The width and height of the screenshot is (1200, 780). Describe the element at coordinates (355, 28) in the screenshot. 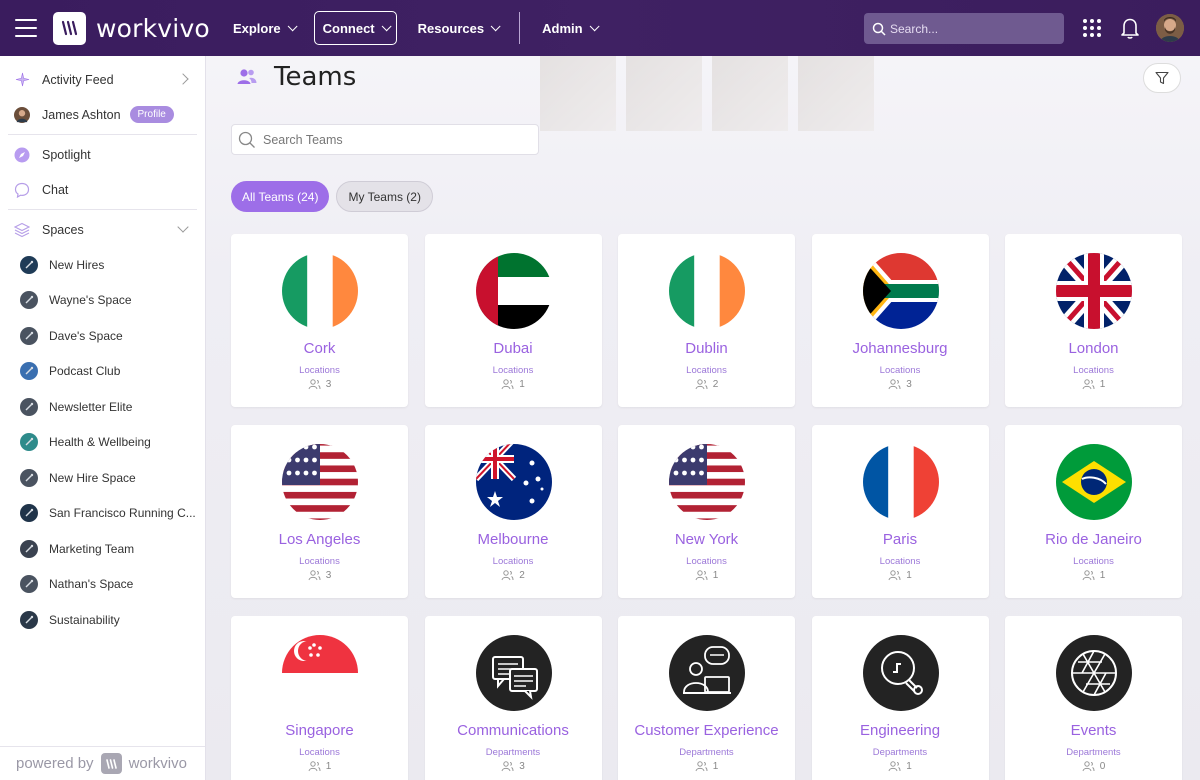

I see `nav-connect: Connect` at that location.